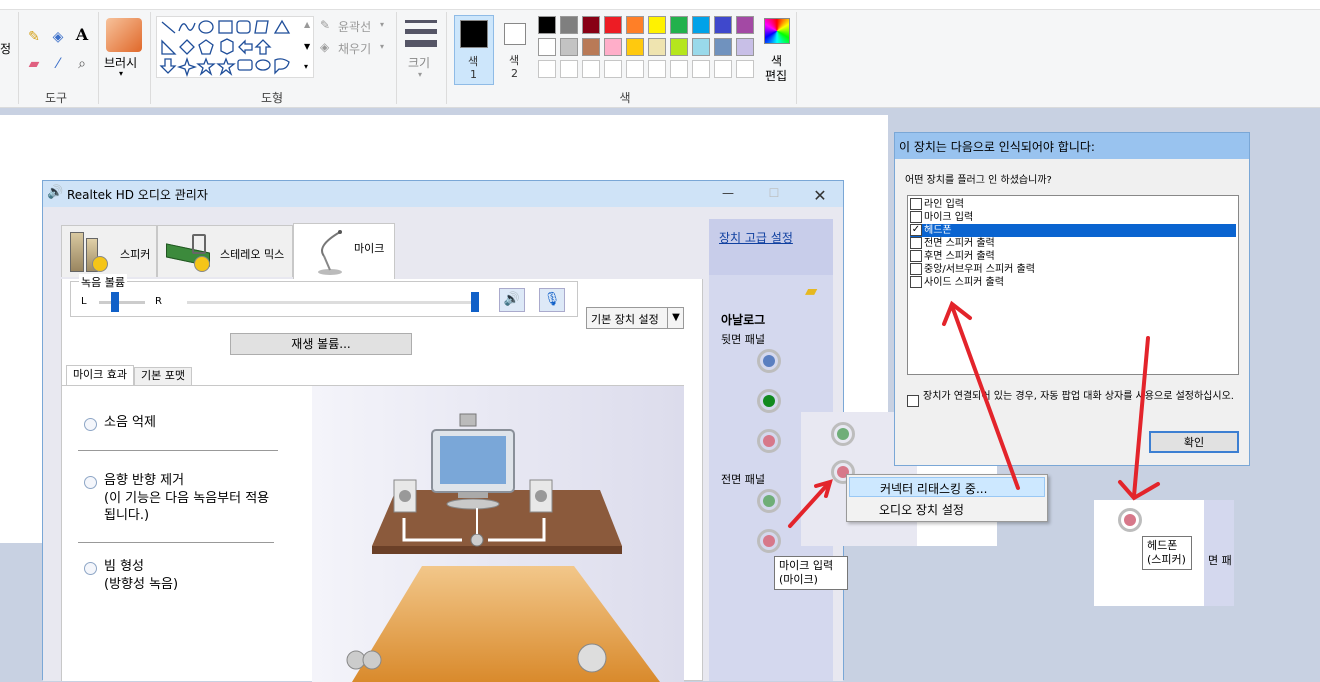 This screenshot has height=682, width=1320. Describe the element at coordinates (307, 46) in the screenshot. I see `shapes-scroll-down-icon: ▼` at that location.